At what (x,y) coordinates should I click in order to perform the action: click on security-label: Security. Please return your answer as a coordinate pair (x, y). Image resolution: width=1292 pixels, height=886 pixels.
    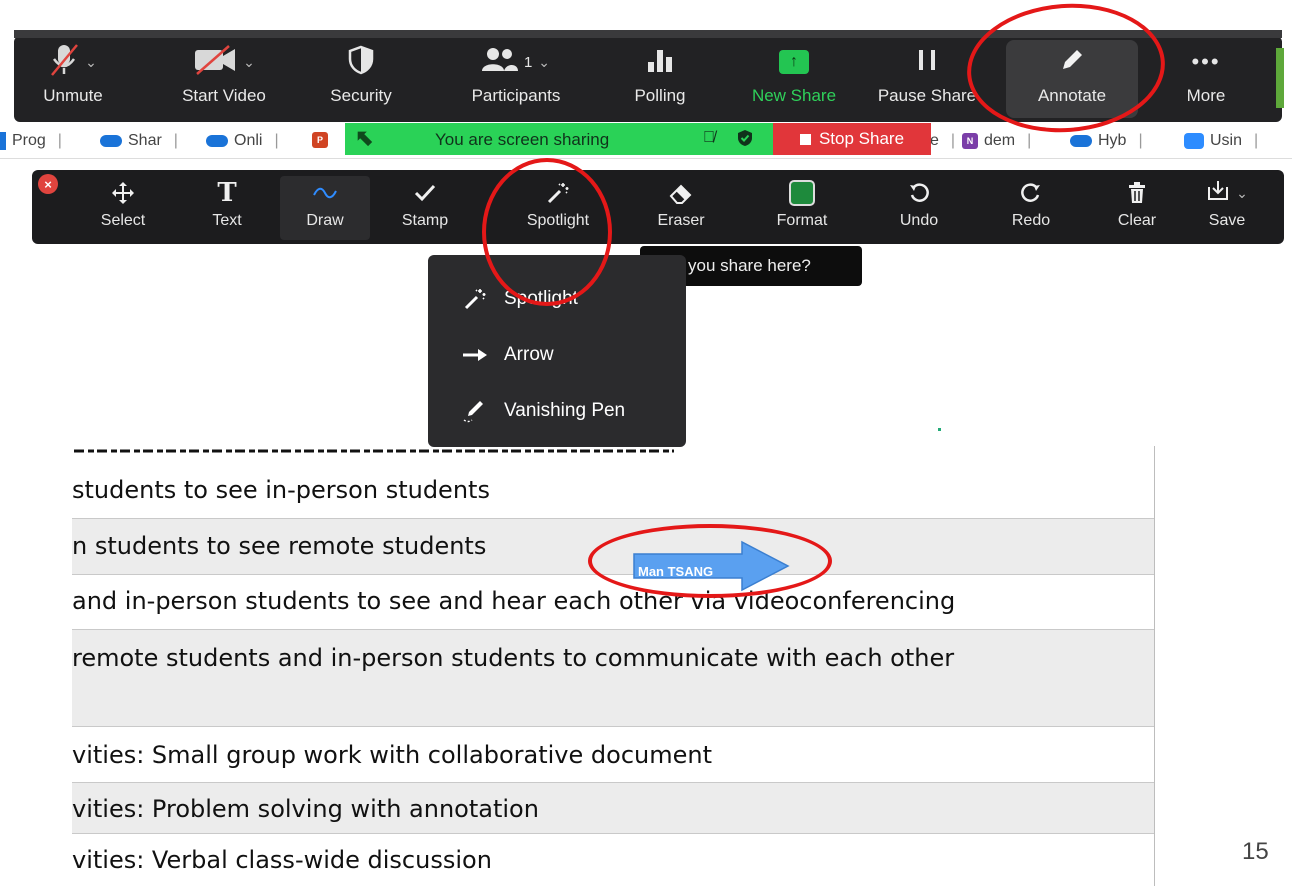
    Looking at the image, I should click on (361, 95).